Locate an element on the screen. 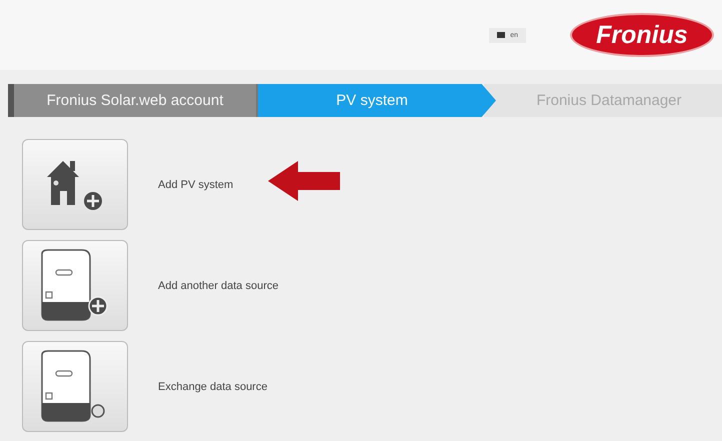  wizard-step: PV system is located at coordinates (377, 100).